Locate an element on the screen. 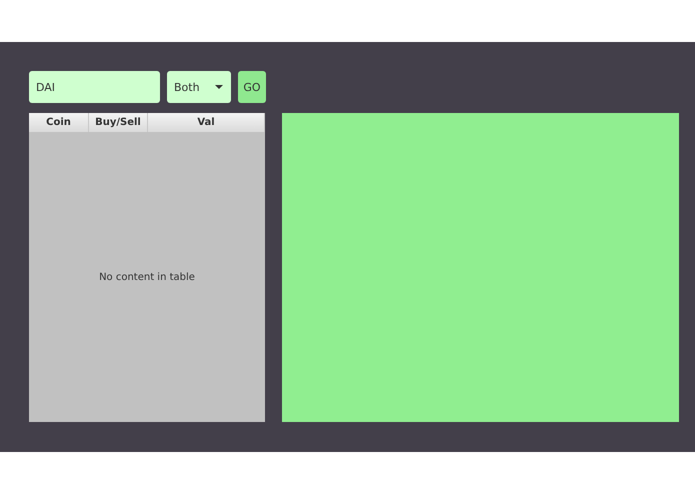  empty-table-message: No content in table is located at coordinates (147, 277).